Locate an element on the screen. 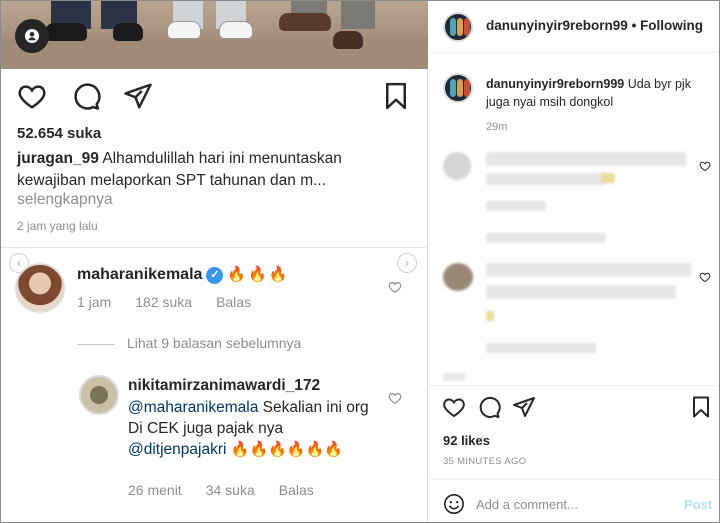 The height and width of the screenshot is (523, 720). comment-time: 26 menit is located at coordinates (155, 490).